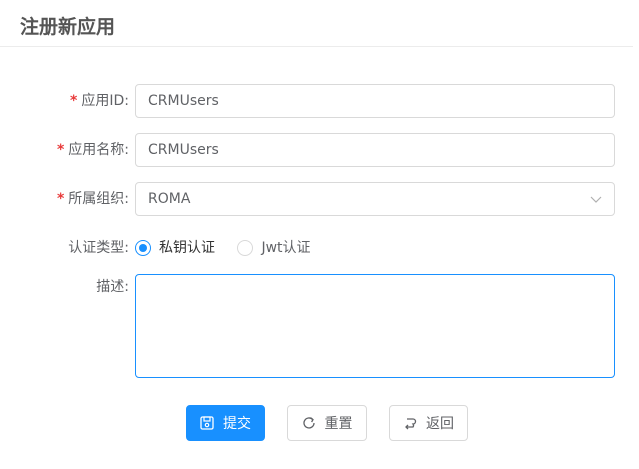  I want to click on radio-jwt: Jwt认证, so click(274, 248).